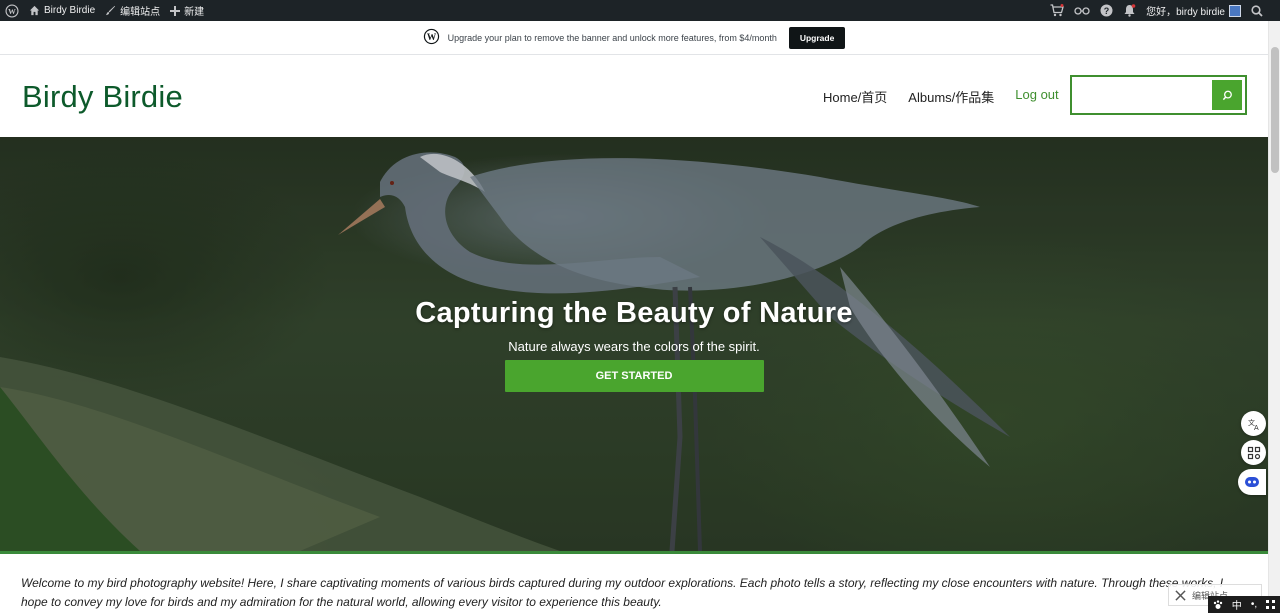 Image resolution: width=1280 pixels, height=613 pixels. What do you see at coordinates (1185, 12) in the screenshot?
I see `admin-greeting: 您好，birdy birdie` at bounding box center [1185, 12].